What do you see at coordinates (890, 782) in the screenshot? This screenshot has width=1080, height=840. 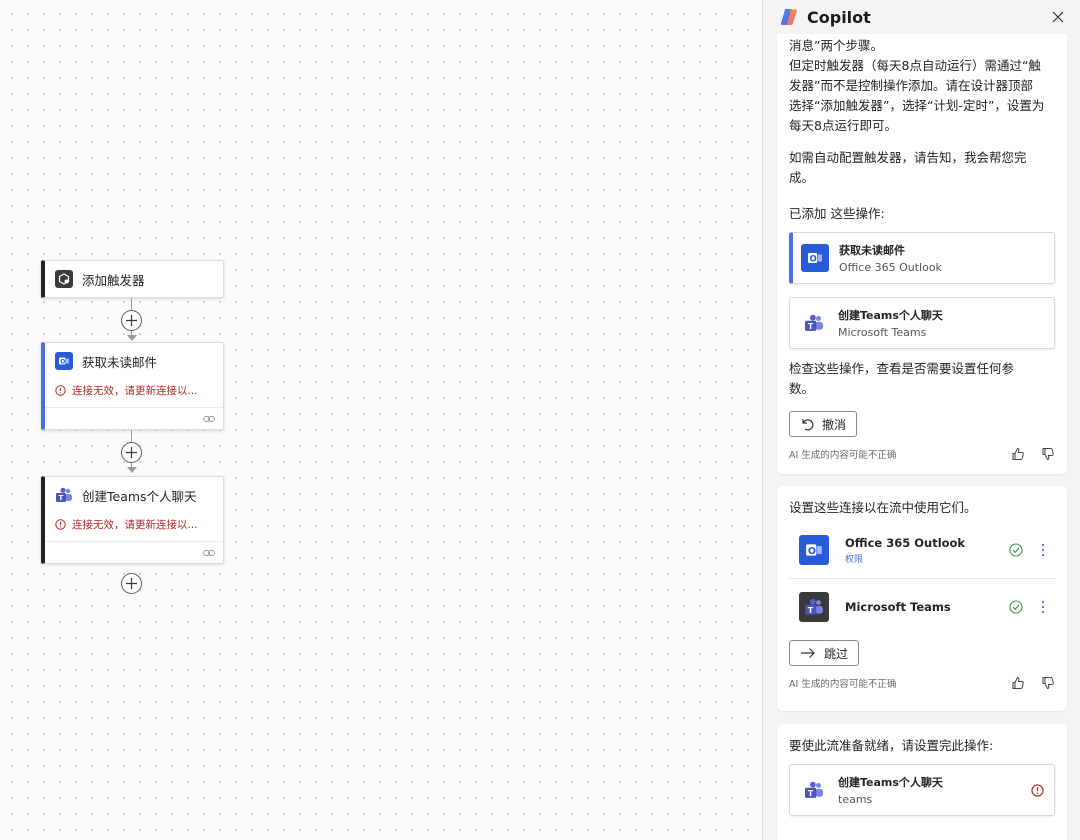 I see `finish-op-name: 创建Teams个人聊天` at bounding box center [890, 782].